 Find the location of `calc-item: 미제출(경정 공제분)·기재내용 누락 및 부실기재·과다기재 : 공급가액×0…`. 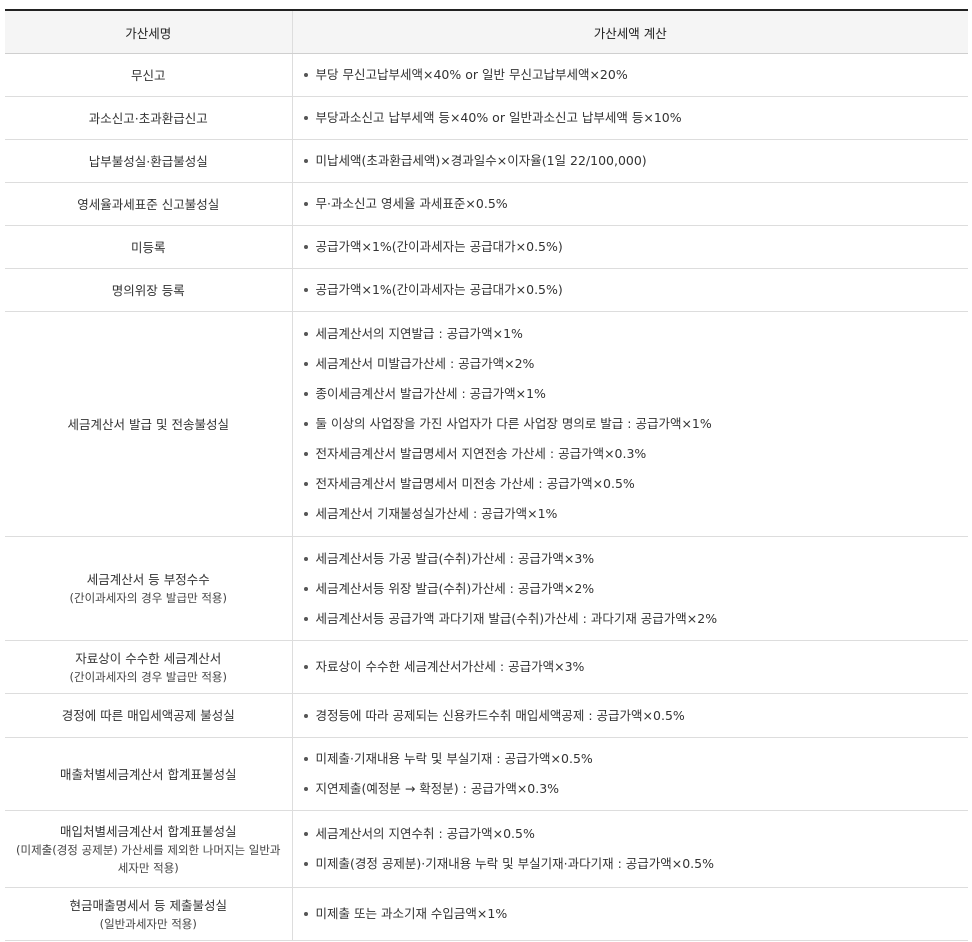

calc-item: 미제출(경정 공제분)·기재내용 누락 및 부실기재·과다기재 : 공급가액×0… is located at coordinates (631, 864).